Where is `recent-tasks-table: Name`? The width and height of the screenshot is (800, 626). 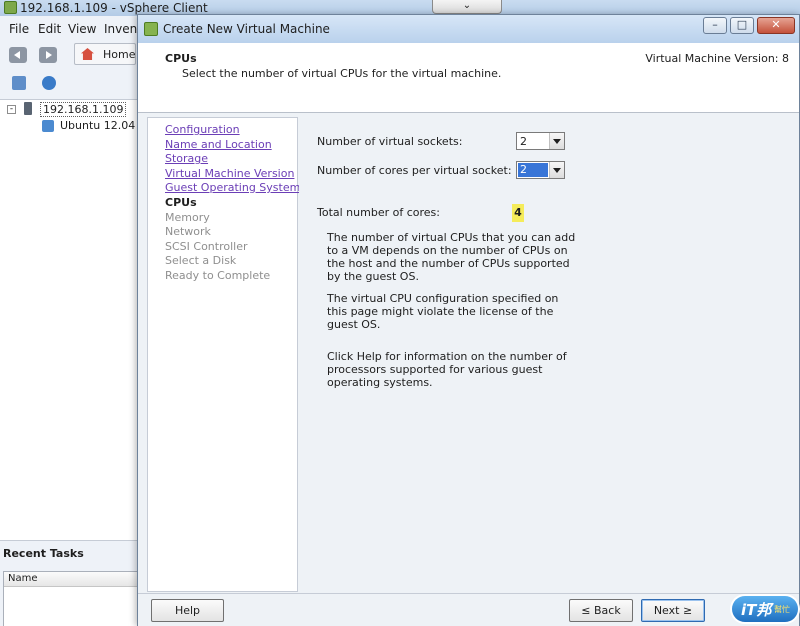 recent-tasks-table: Name is located at coordinates (71, 598).